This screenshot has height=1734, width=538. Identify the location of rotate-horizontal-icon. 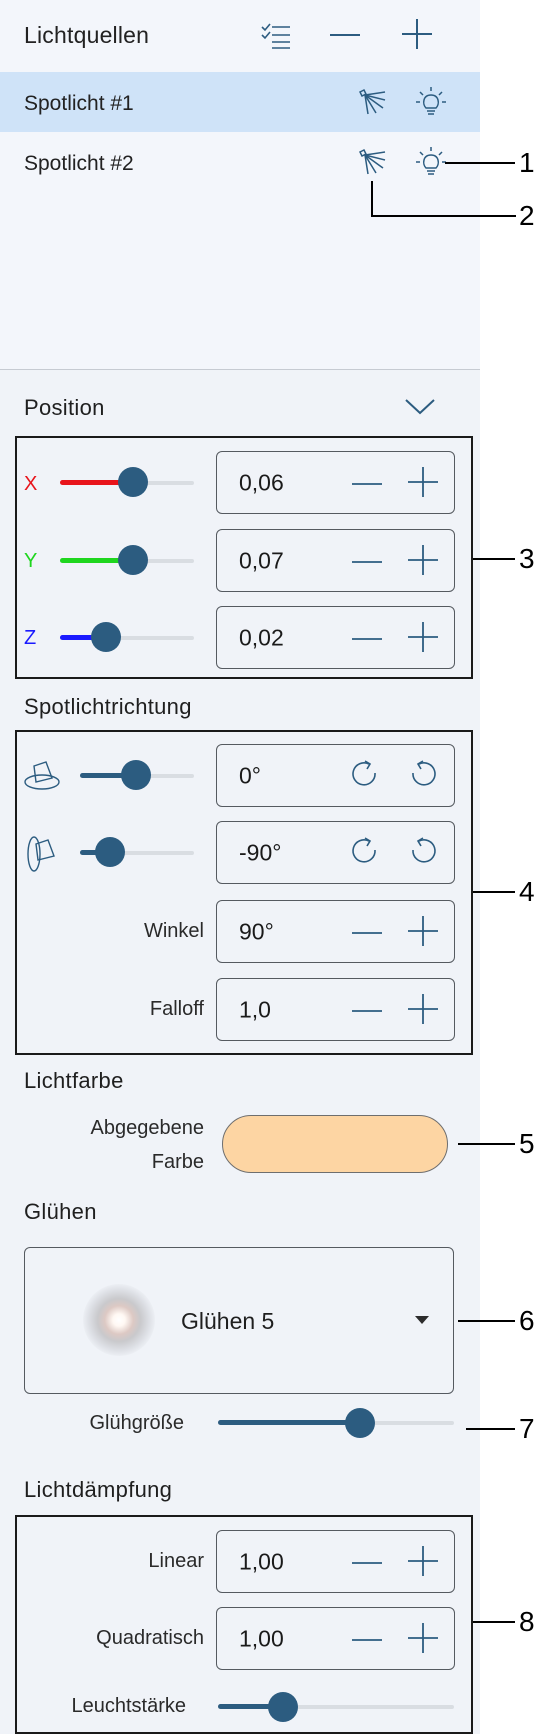
(42, 776).